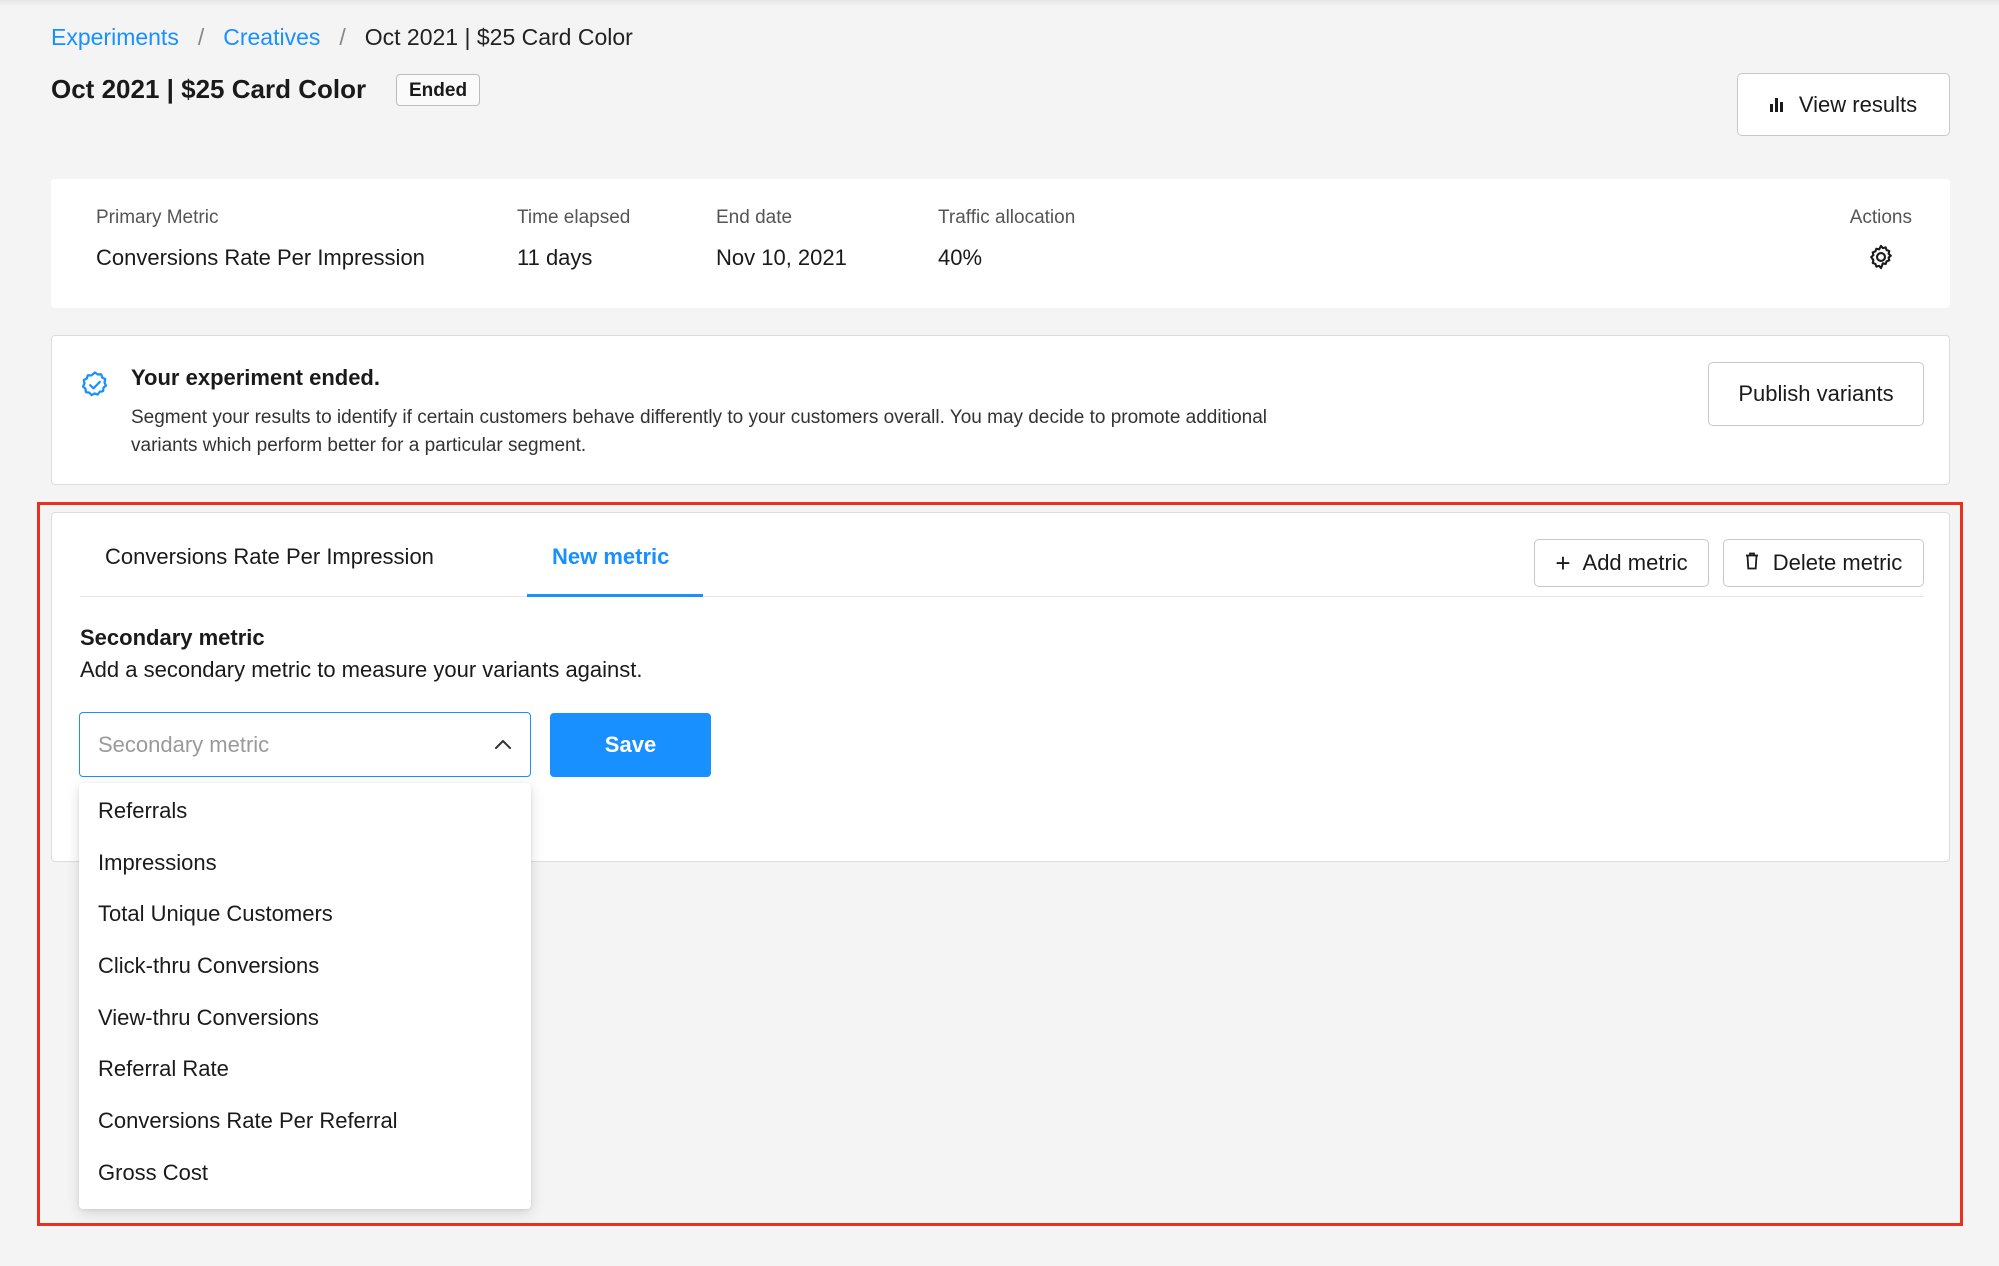  I want to click on view-results-button: View results, so click(1843, 104).